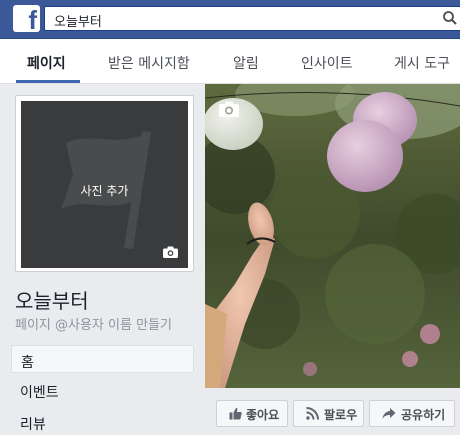 The width and height of the screenshot is (460, 435). I want to click on search-box: 오늘부터, so click(252, 18).